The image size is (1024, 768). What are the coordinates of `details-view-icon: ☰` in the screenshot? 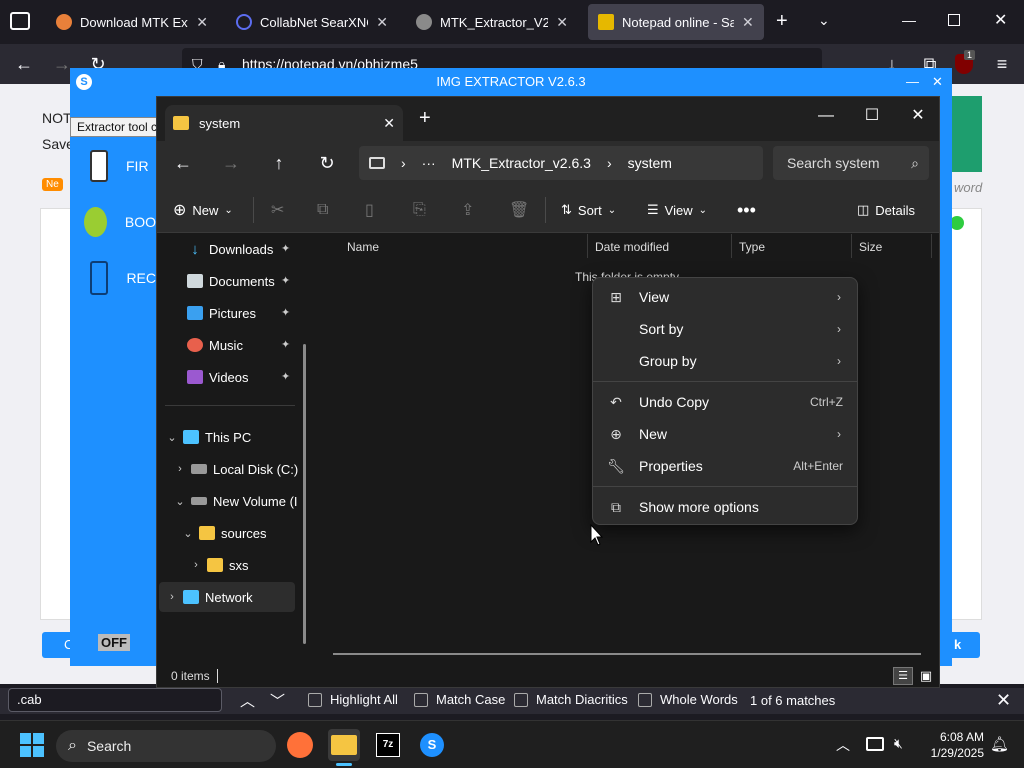 It's located at (903, 676).